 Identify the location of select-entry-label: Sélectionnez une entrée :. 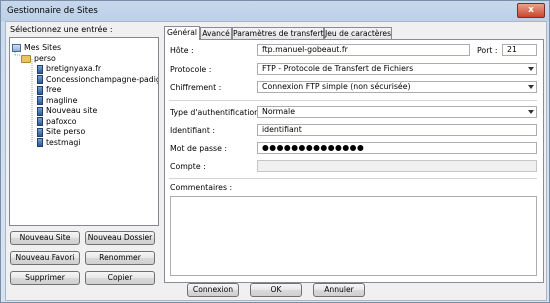
(61, 29).